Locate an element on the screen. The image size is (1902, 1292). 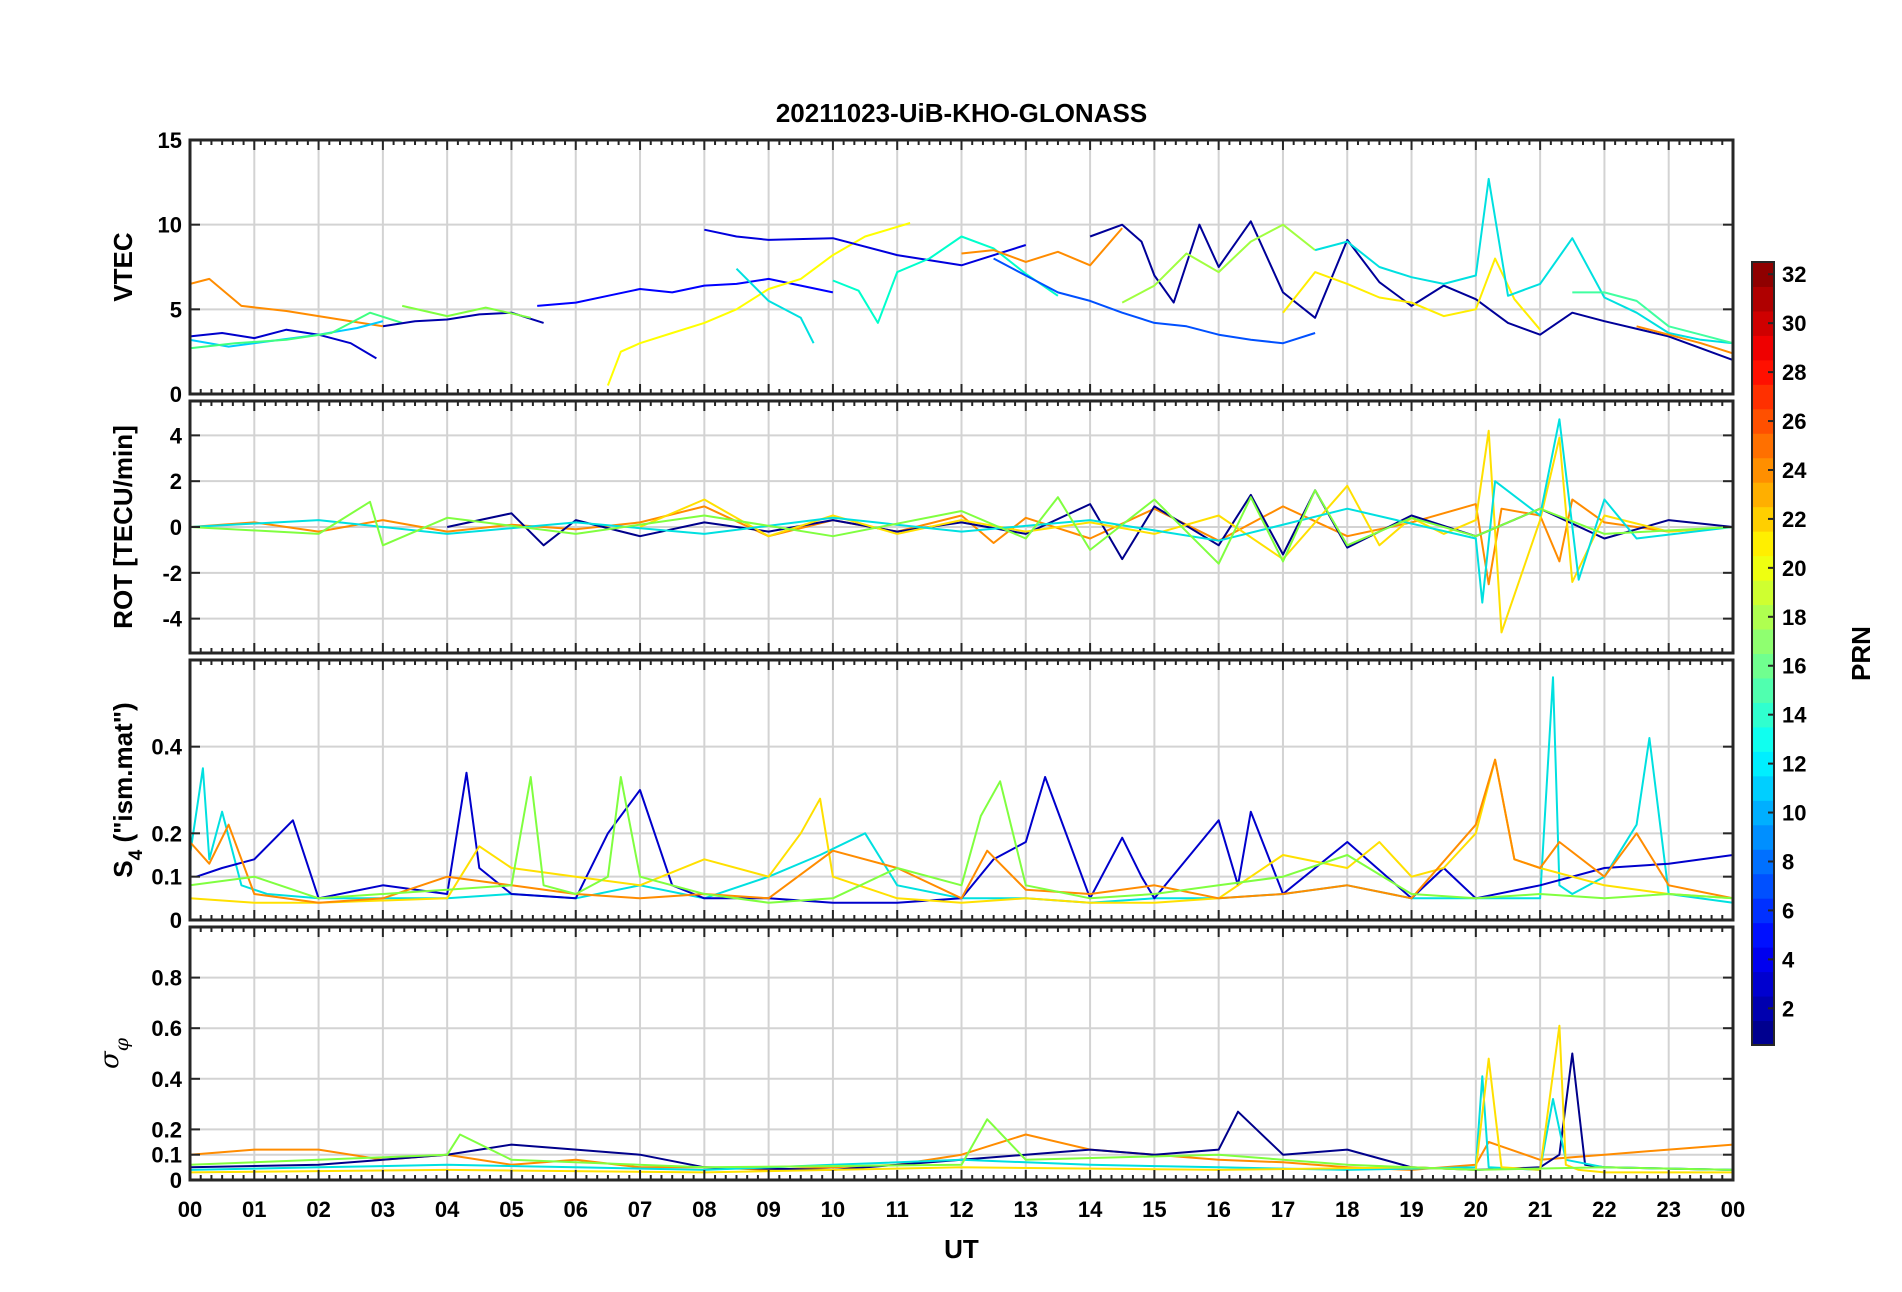
colorbar-tick-label: 32 is located at coordinates (1794, 274).